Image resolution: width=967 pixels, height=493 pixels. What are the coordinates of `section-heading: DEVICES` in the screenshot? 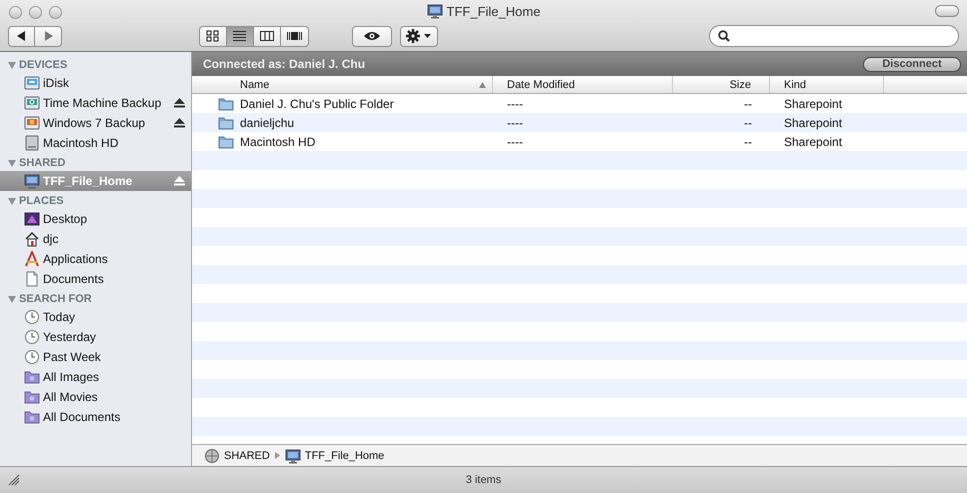 It's located at (43, 65).